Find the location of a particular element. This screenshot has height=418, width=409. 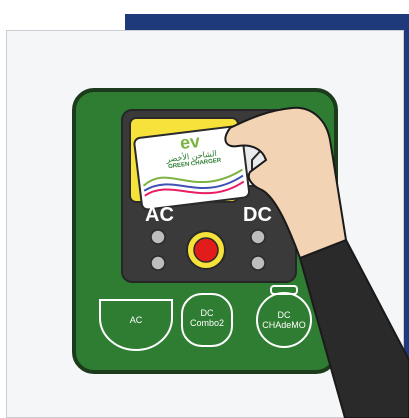

port-ac-line1: AC is located at coordinates (136, 320).